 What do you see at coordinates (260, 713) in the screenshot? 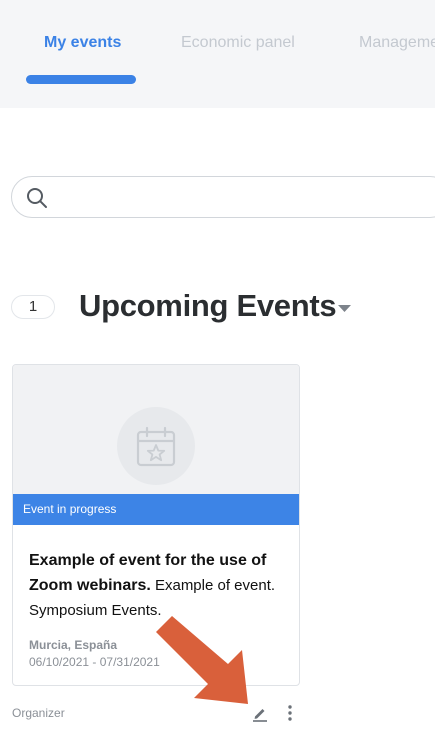
I see `pencil-icon` at bounding box center [260, 713].